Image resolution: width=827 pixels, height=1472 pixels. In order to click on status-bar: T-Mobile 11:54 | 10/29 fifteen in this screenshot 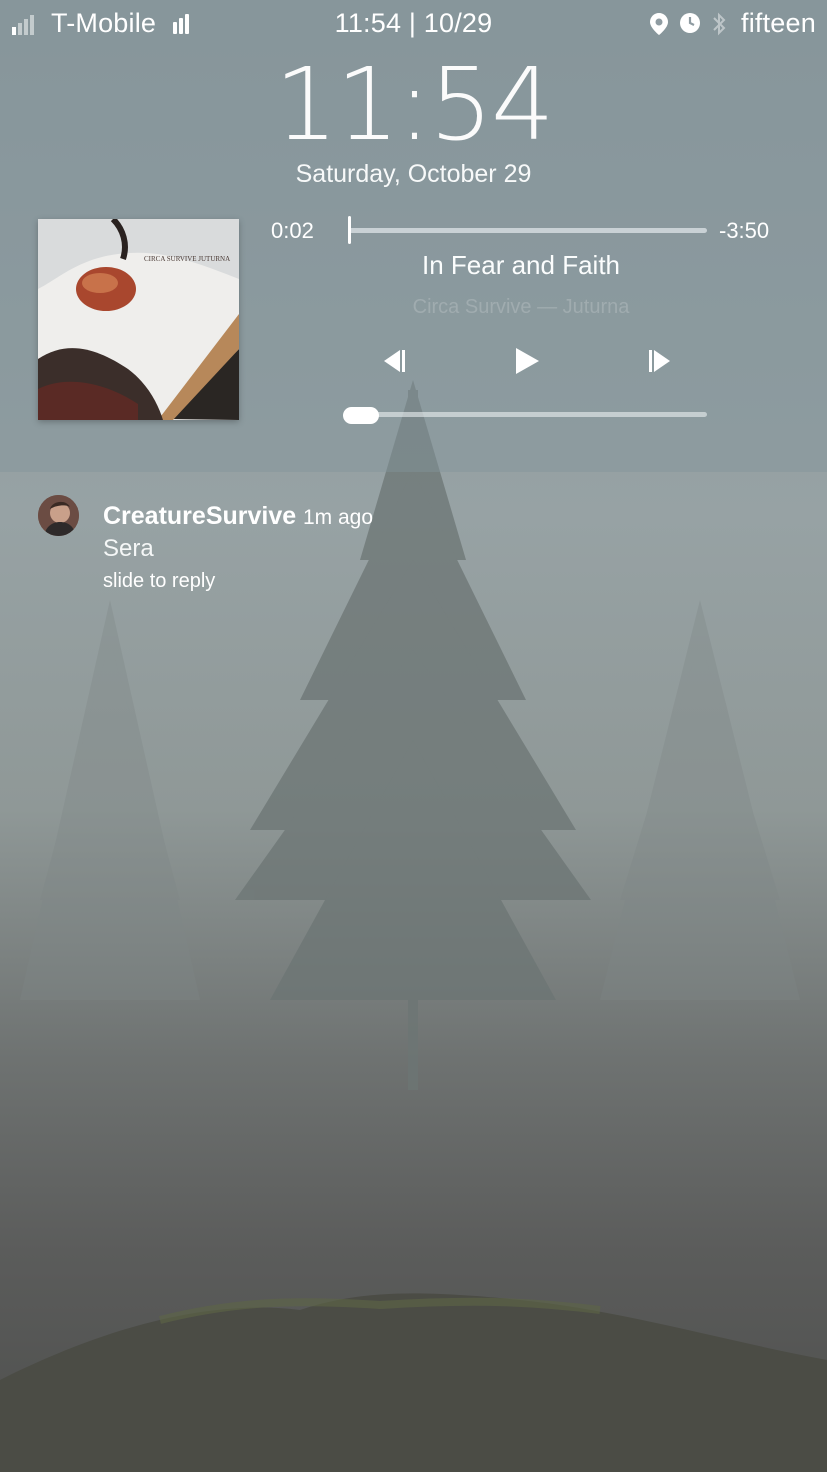, I will do `click(413, 24)`.